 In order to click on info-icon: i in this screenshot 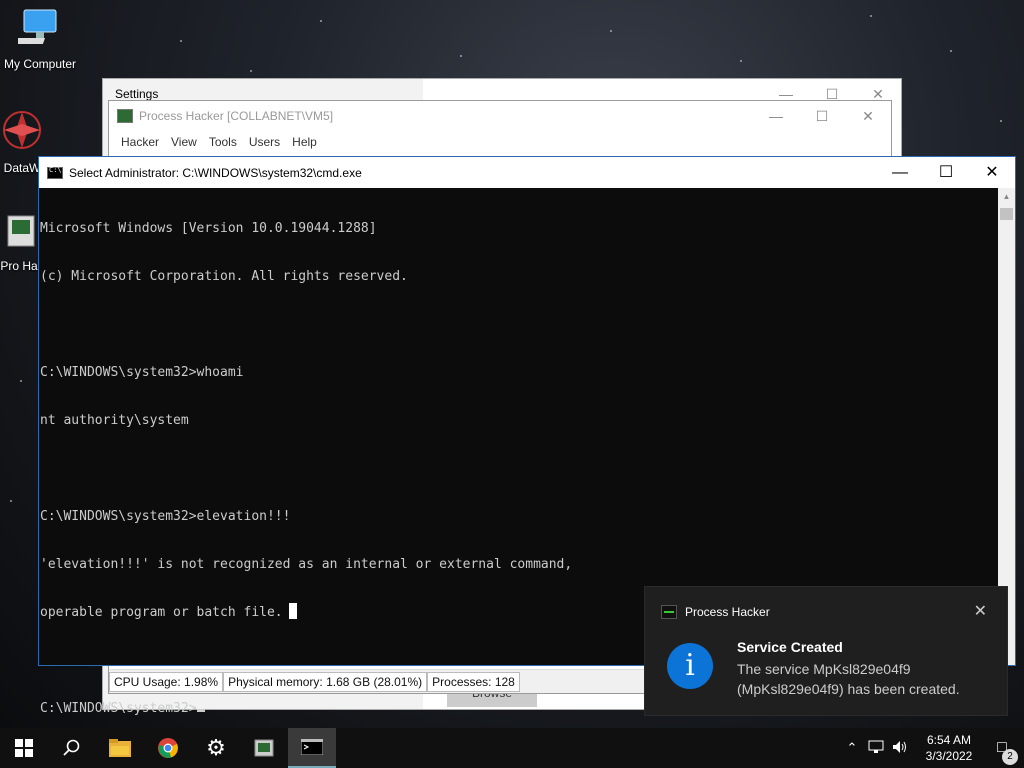, I will do `click(690, 666)`.